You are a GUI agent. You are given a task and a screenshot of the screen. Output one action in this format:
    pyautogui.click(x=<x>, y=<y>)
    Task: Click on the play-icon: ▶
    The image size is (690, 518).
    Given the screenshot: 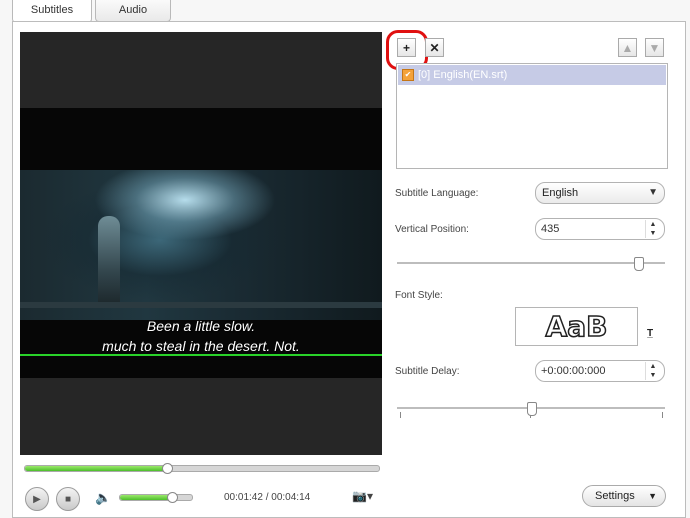 What is the action you would take?
    pyautogui.click(x=37, y=499)
    